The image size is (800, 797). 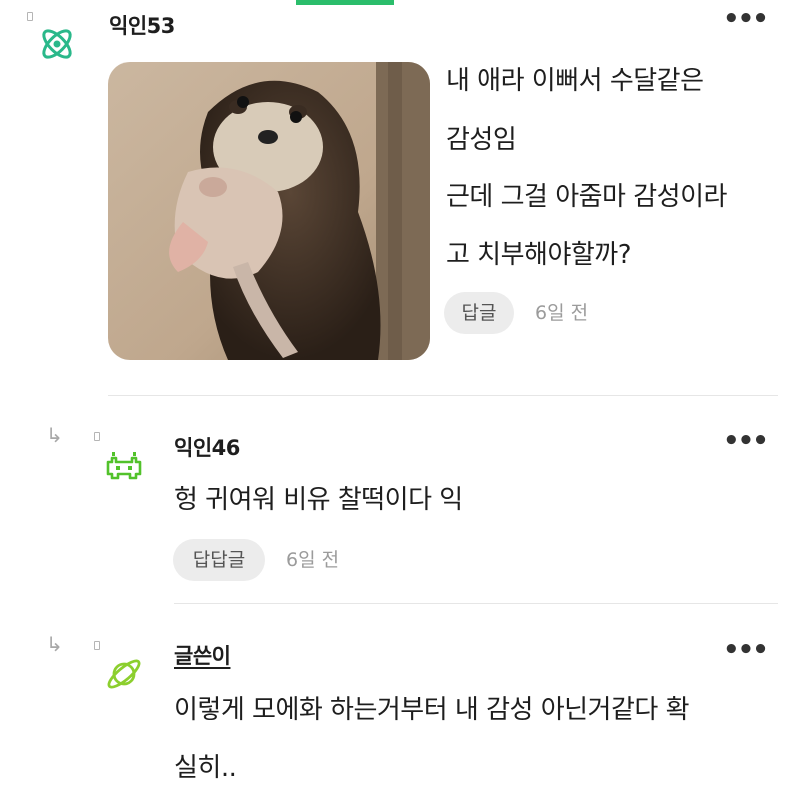 What do you see at coordinates (318, 500) in the screenshot?
I see `comment-line: 헝 귀여워 비유 찰떡이다 익` at bounding box center [318, 500].